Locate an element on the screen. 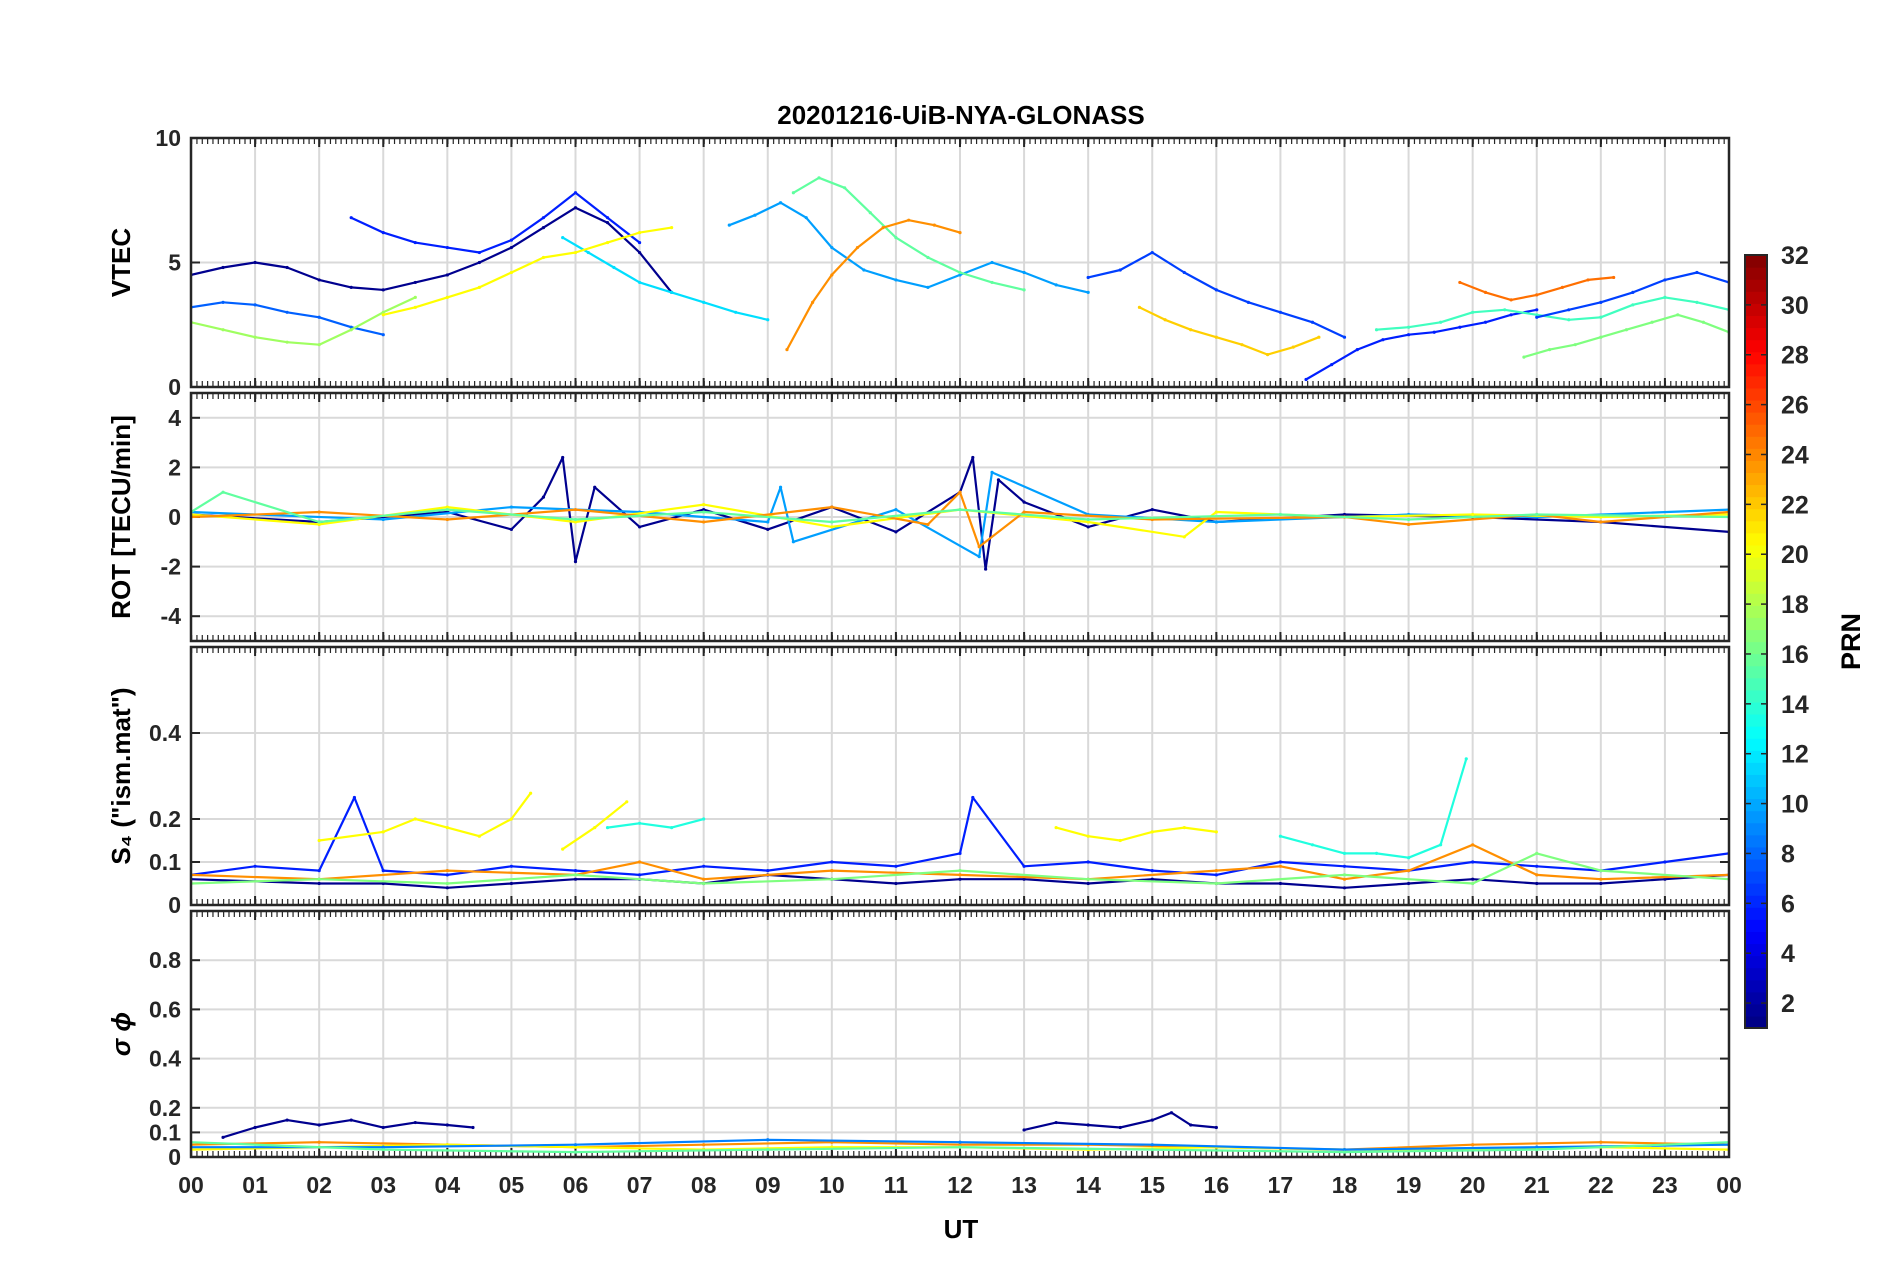  y-tick-label: 2 is located at coordinates (174, 467).